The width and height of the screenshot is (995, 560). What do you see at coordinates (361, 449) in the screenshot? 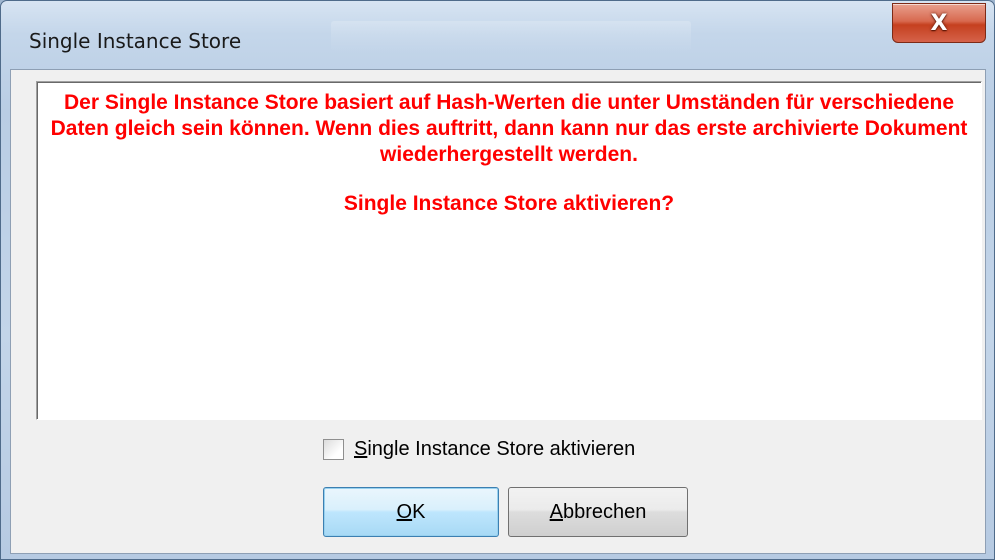
I see `checkbox-mnemonic: S` at bounding box center [361, 449].